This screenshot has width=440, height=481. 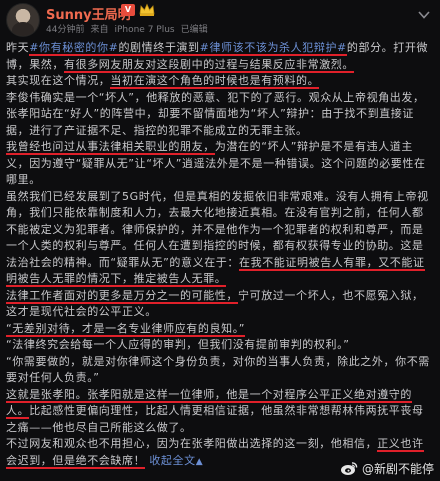 What do you see at coordinates (192, 443) in the screenshot?
I see `text-span: 不过网友和观众也不用担心，因为在张孝阳做出选择的这一刻，他相信，` at bounding box center [192, 443].